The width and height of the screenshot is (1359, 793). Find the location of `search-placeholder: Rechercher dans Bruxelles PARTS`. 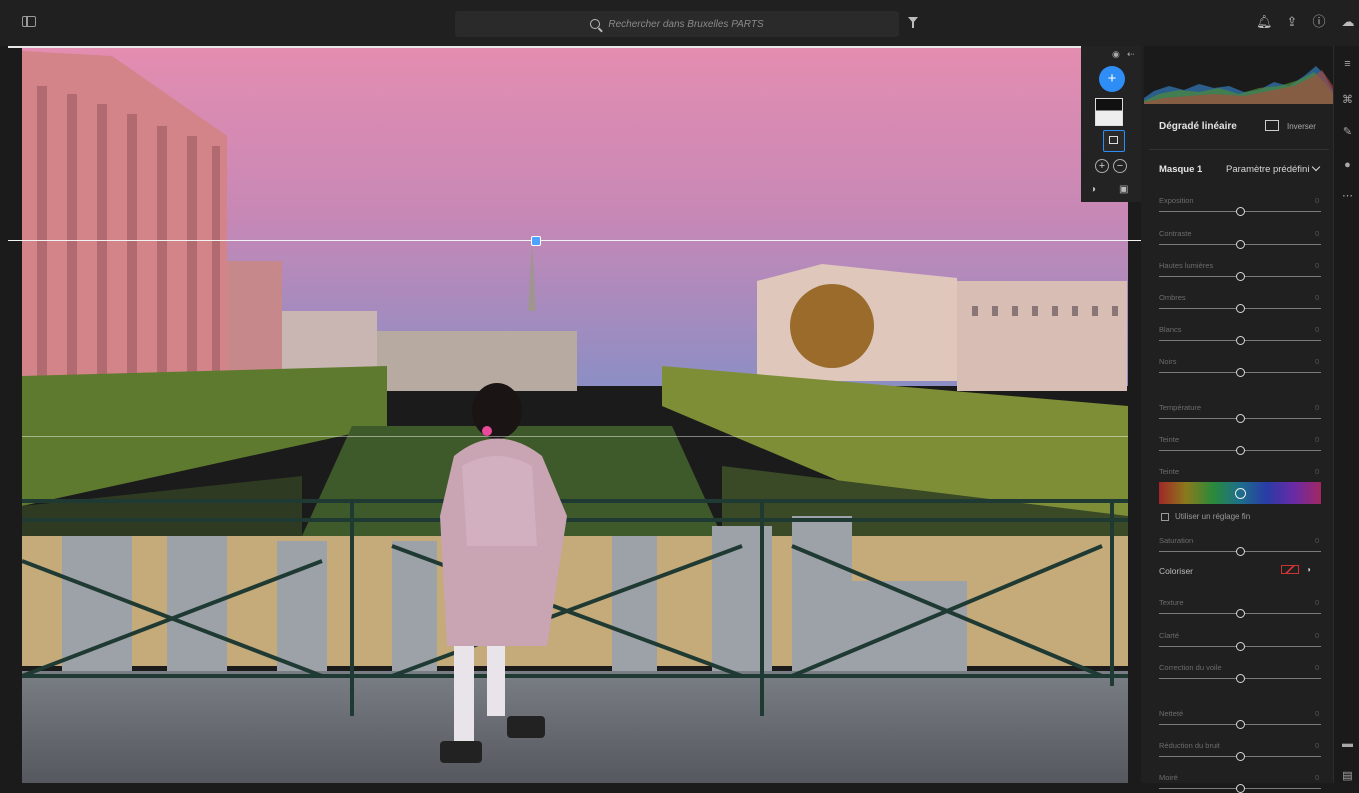

search-placeholder: Rechercher dans Bruxelles PARTS is located at coordinates (686, 24).